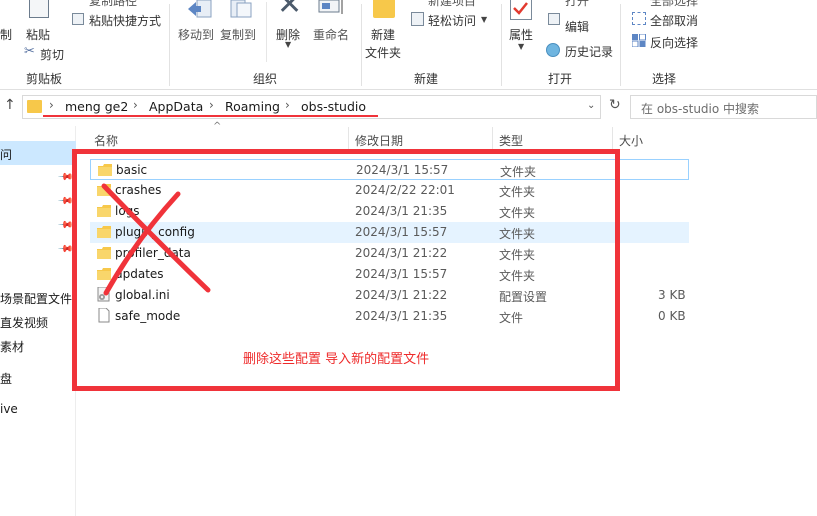  I want to click on nav-item-materials: 素材, so click(12, 346).